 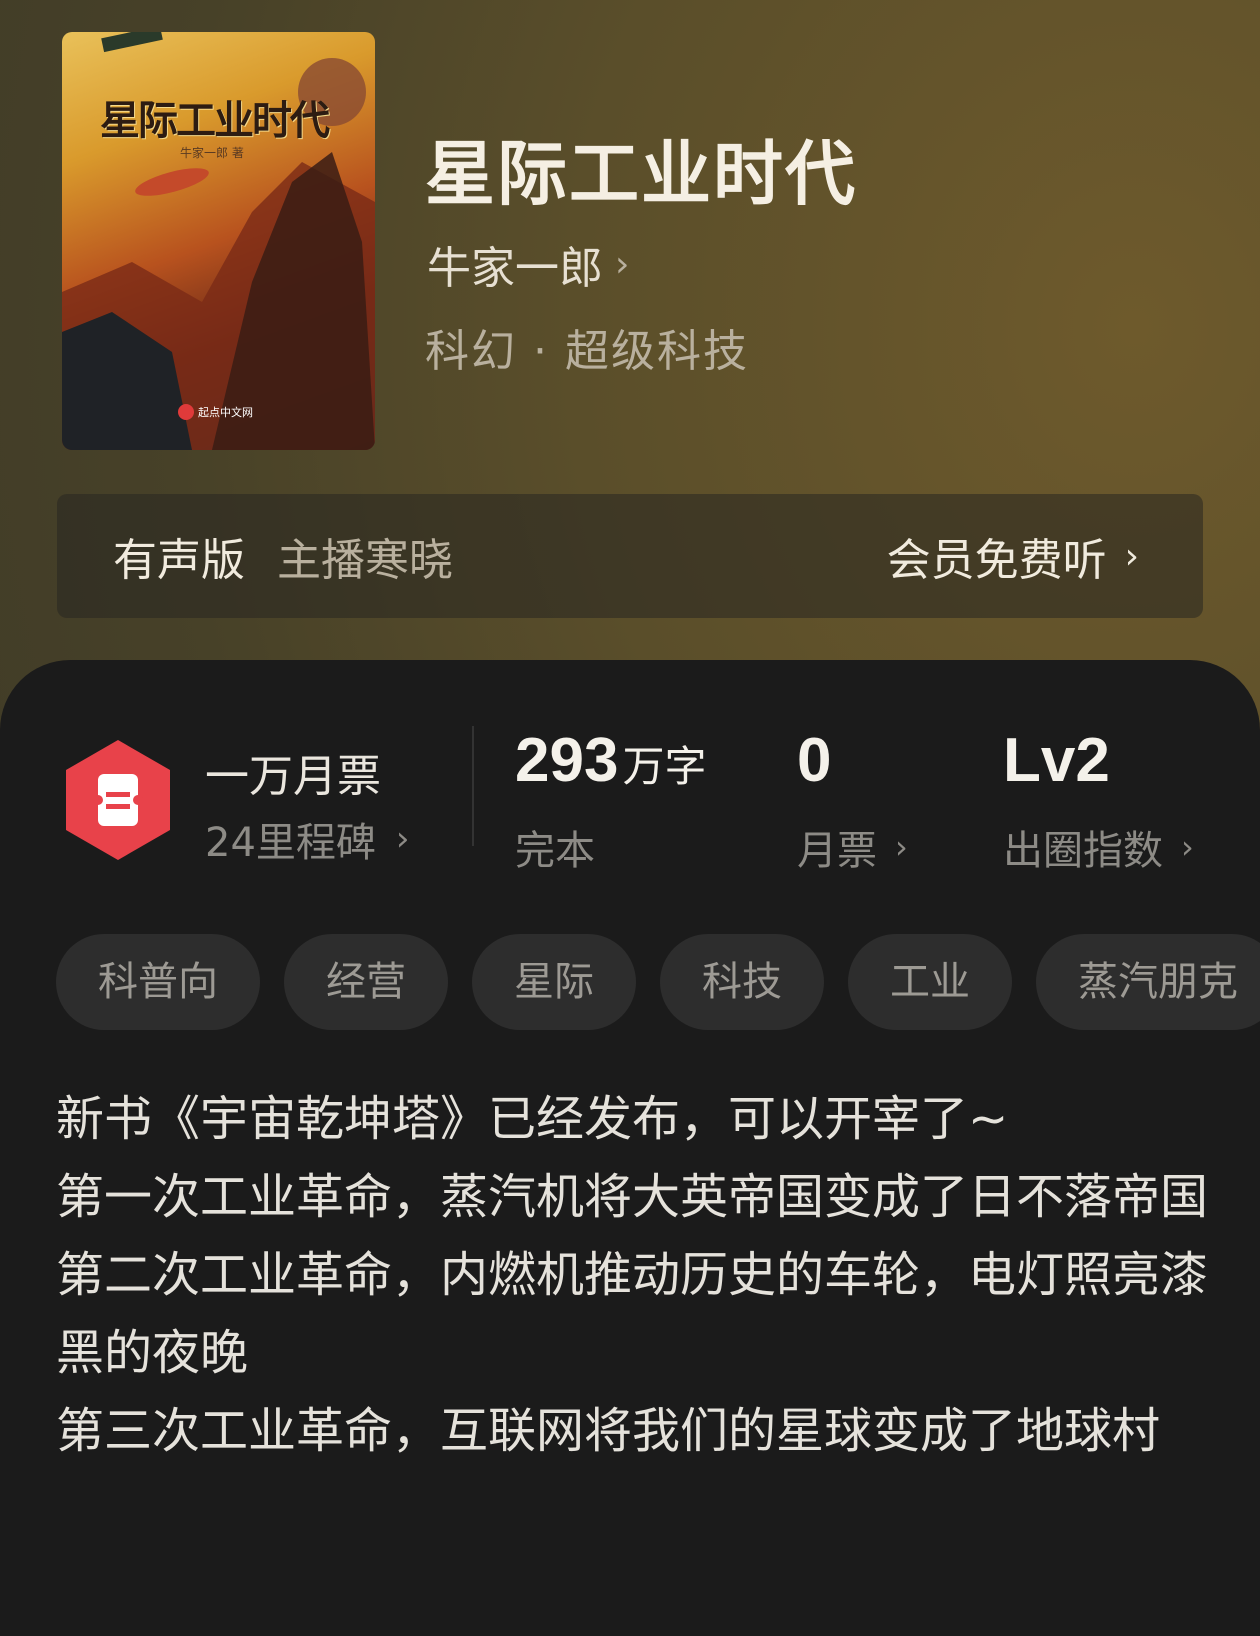 What do you see at coordinates (658, 984) in the screenshot?
I see `tag-list: 科普向 经营 星际 科技 工业 蒸汽朋克` at bounding box center [658, 984].